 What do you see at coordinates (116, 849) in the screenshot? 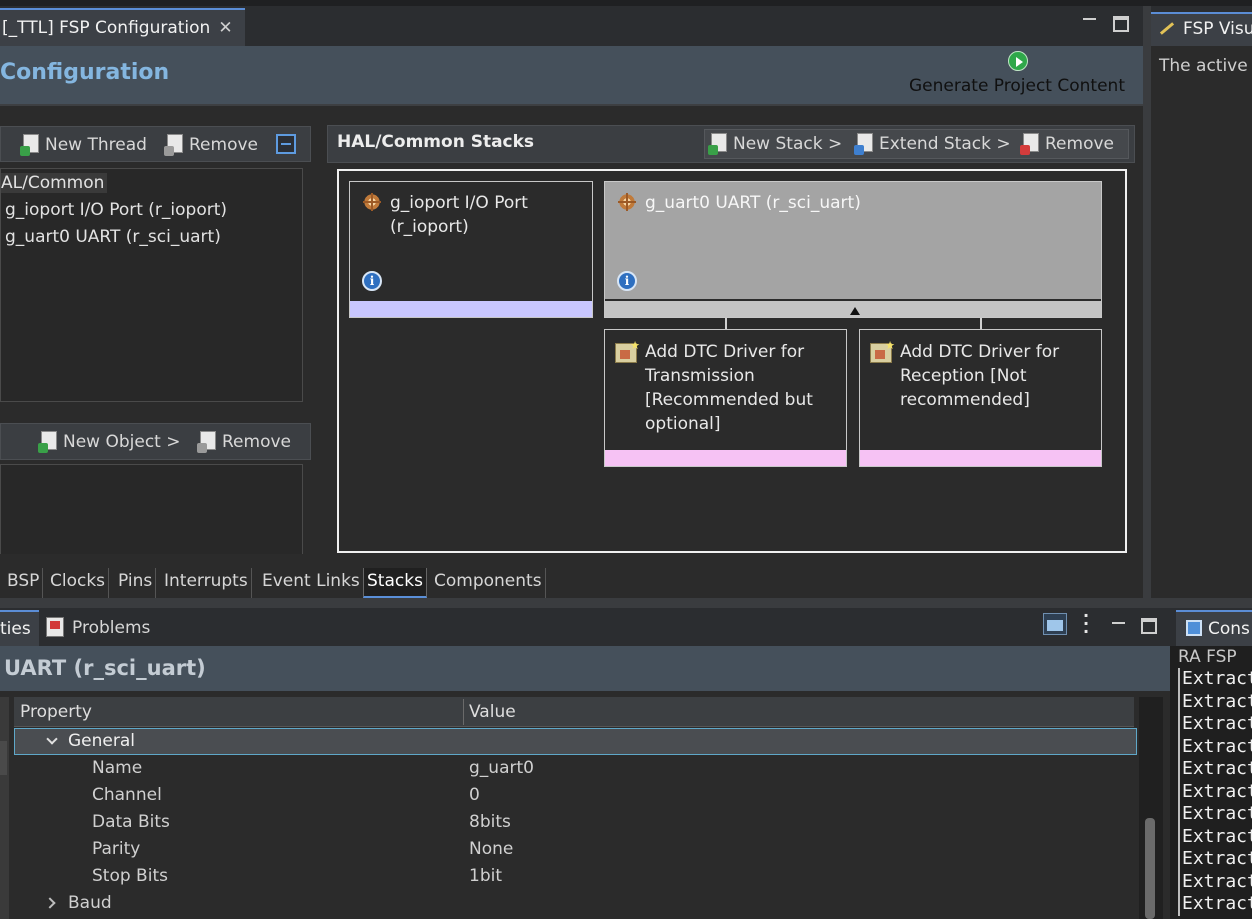
I see `property-name: Parity` at bounding box center [116, 849].